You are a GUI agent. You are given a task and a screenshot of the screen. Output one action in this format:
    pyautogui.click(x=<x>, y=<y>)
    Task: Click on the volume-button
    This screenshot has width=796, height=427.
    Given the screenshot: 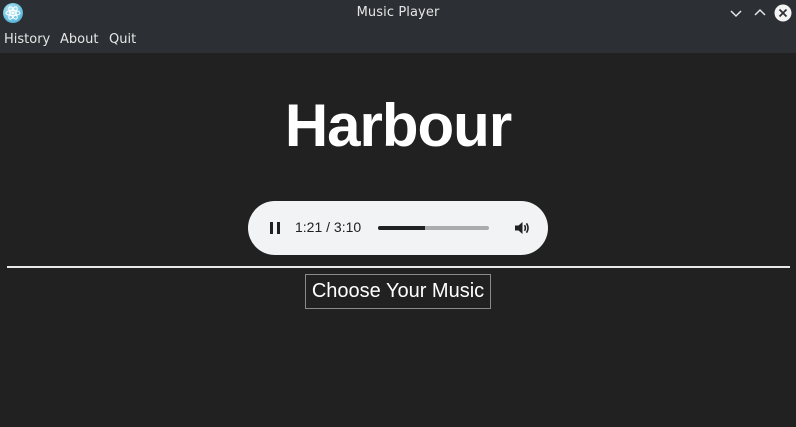 What is the action you would take?
    pyautogui.click(x=522, y=228)
    